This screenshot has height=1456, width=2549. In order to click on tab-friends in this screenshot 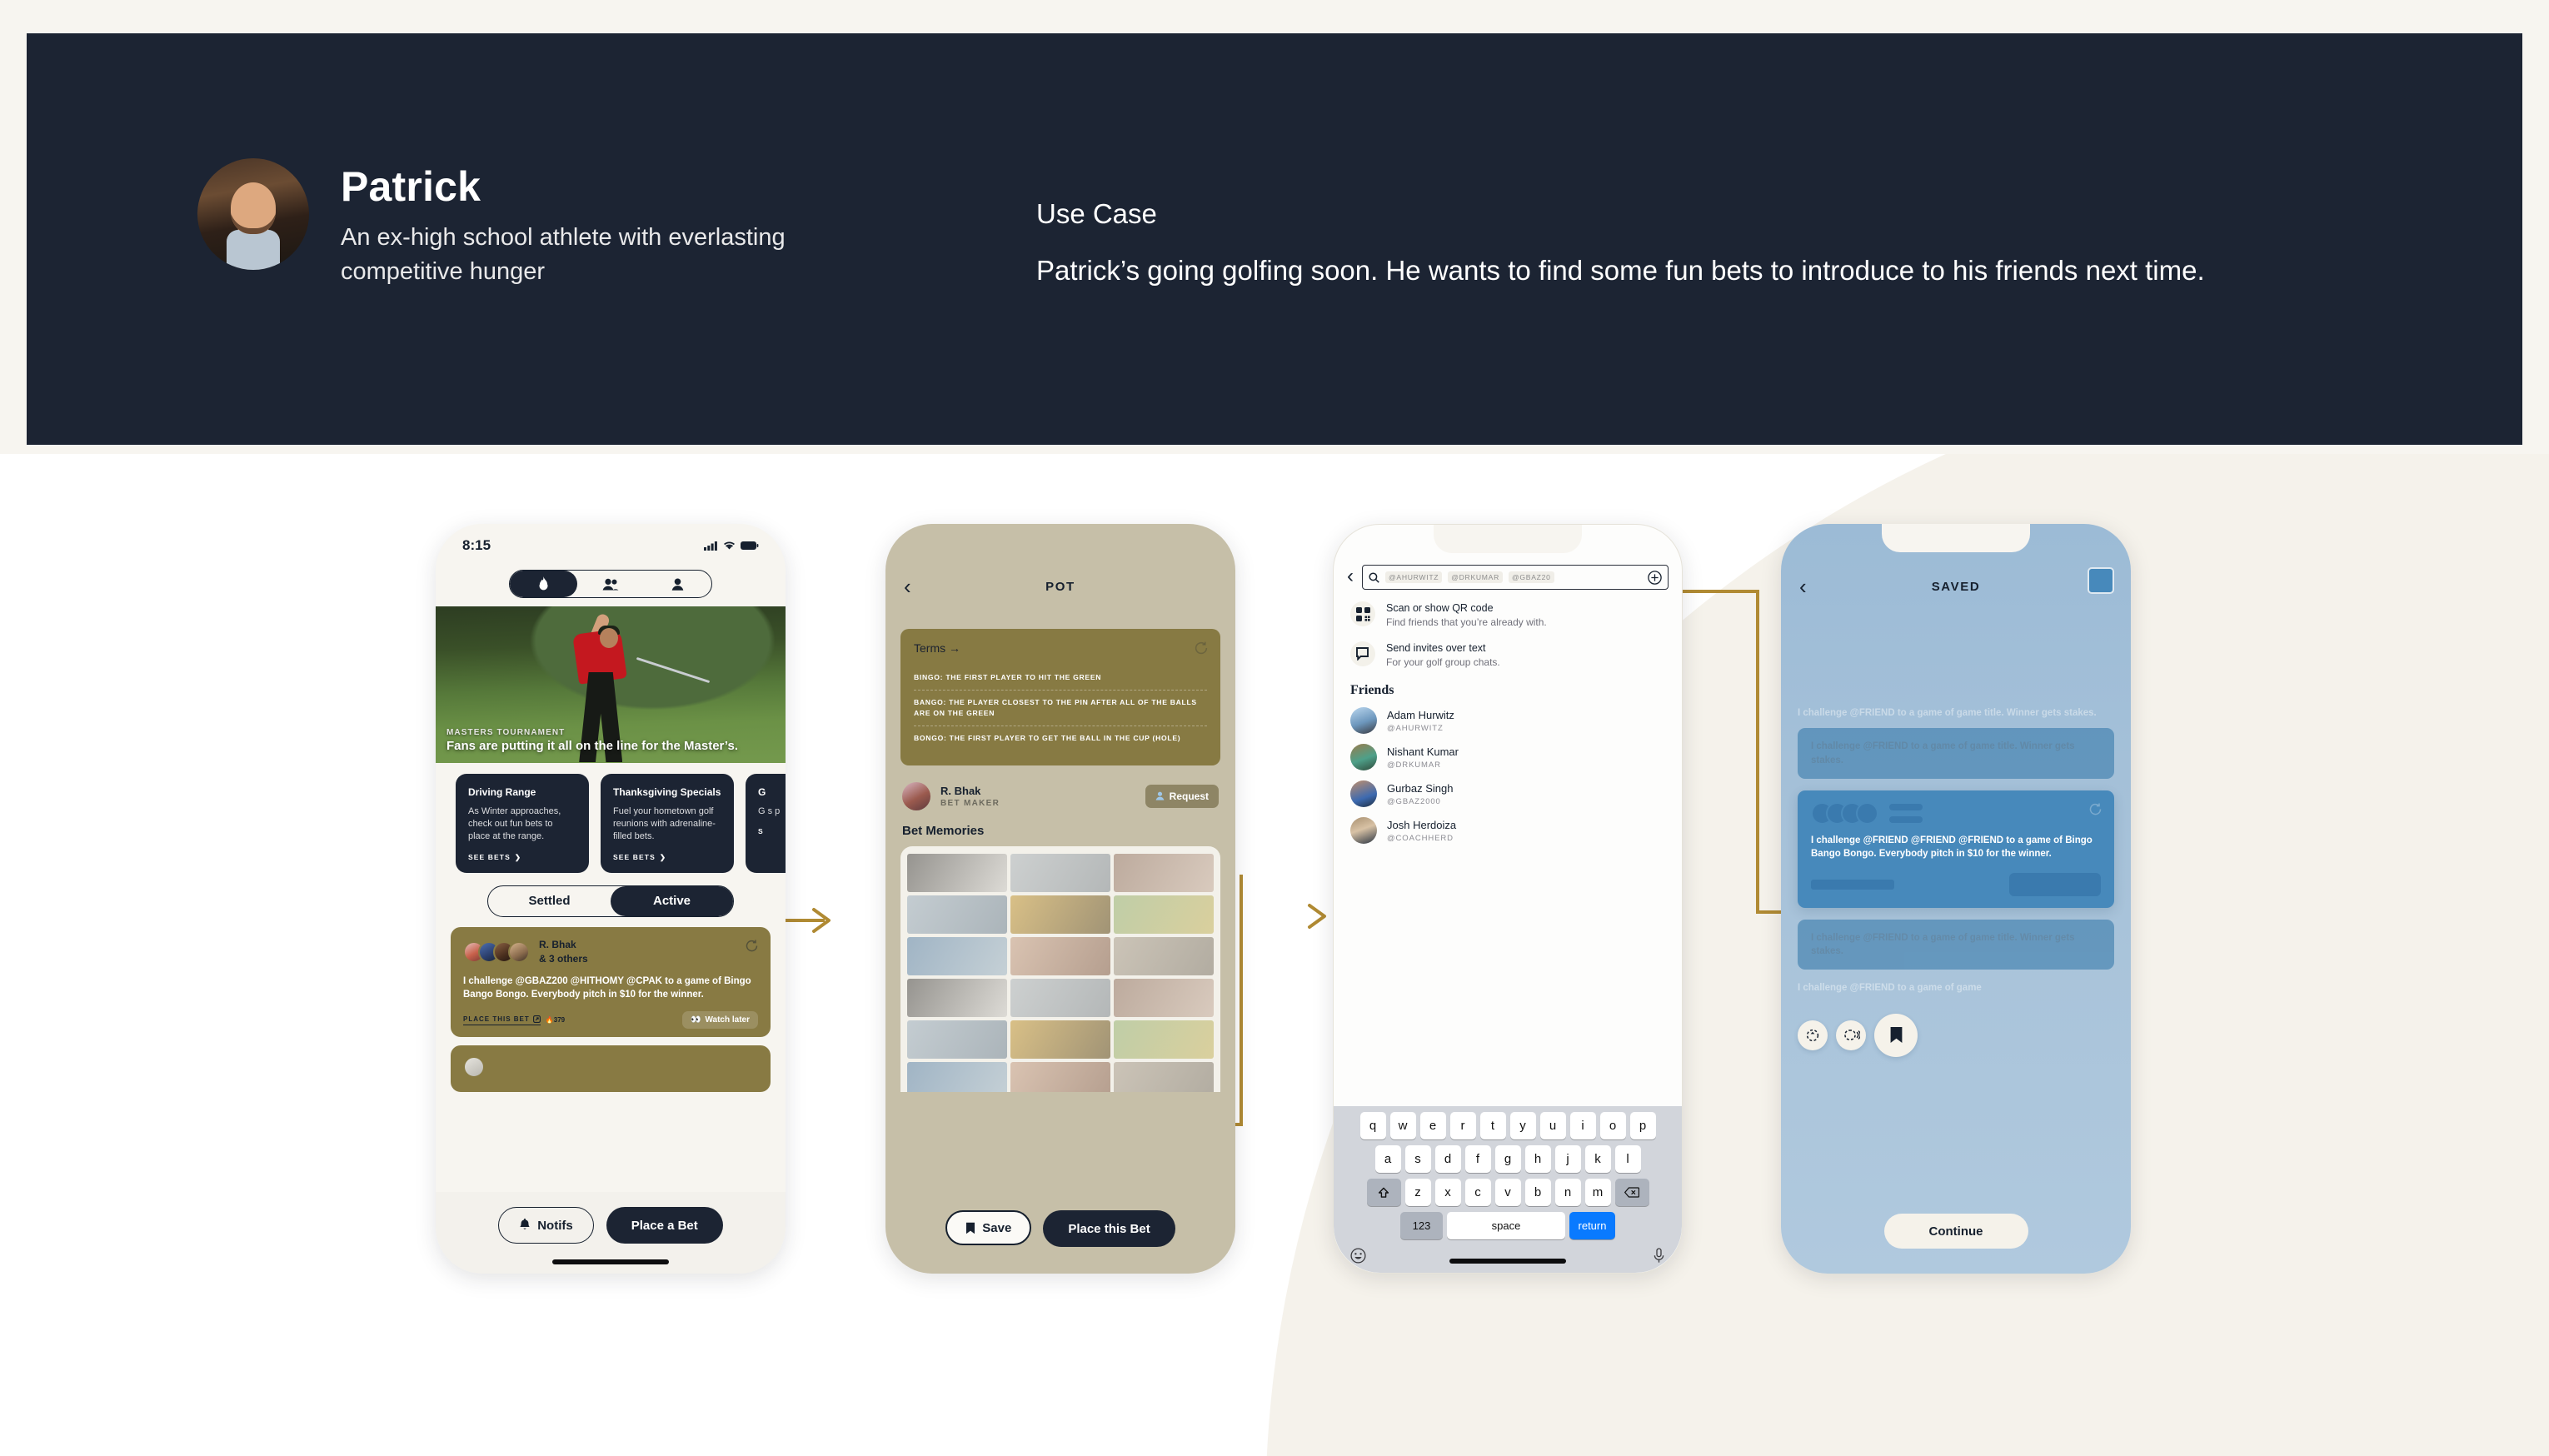, I will do `click(611, 584)`.